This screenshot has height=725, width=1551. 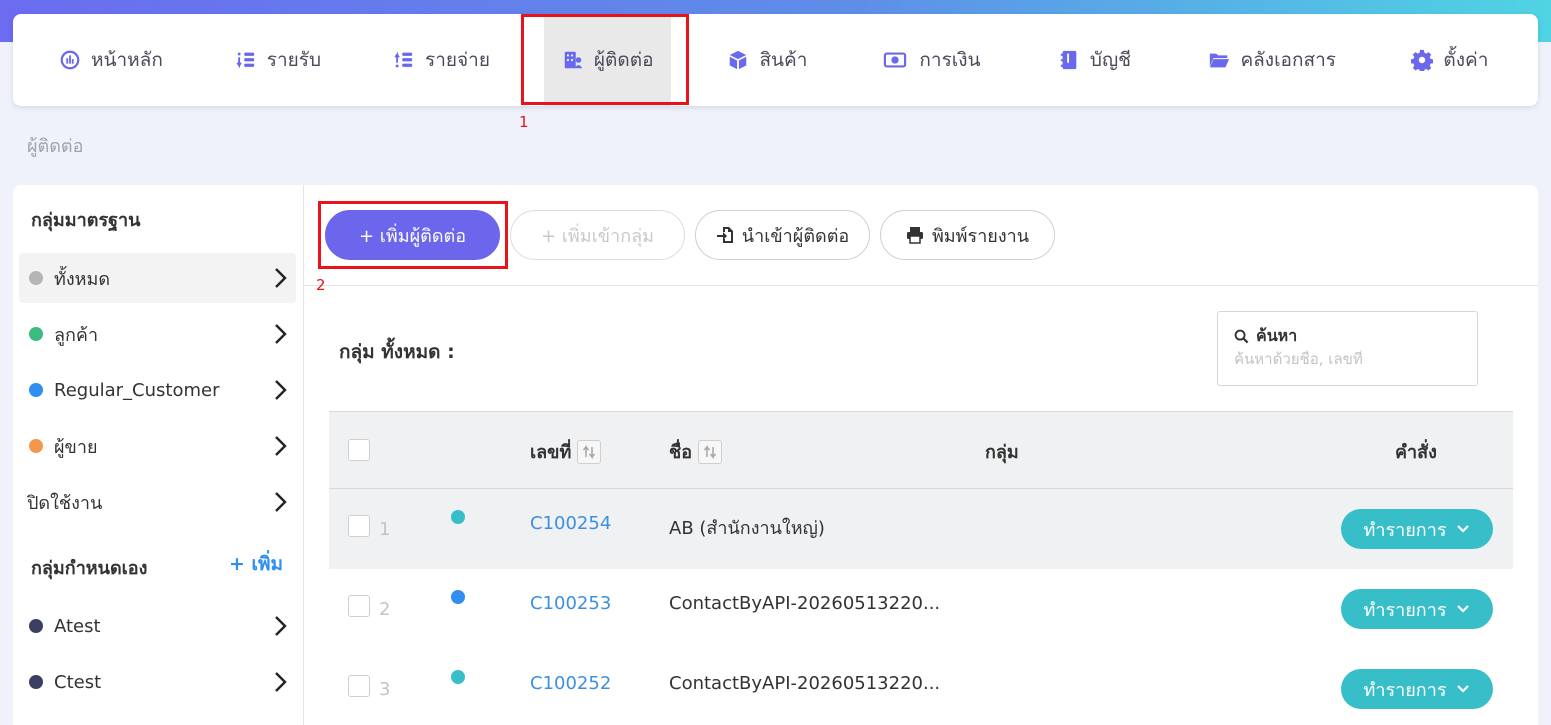 What do you see at coordinates (551, 452) in the screenshot?
I see `column-code-label: เลขที่` at bounding box center [551, 452].